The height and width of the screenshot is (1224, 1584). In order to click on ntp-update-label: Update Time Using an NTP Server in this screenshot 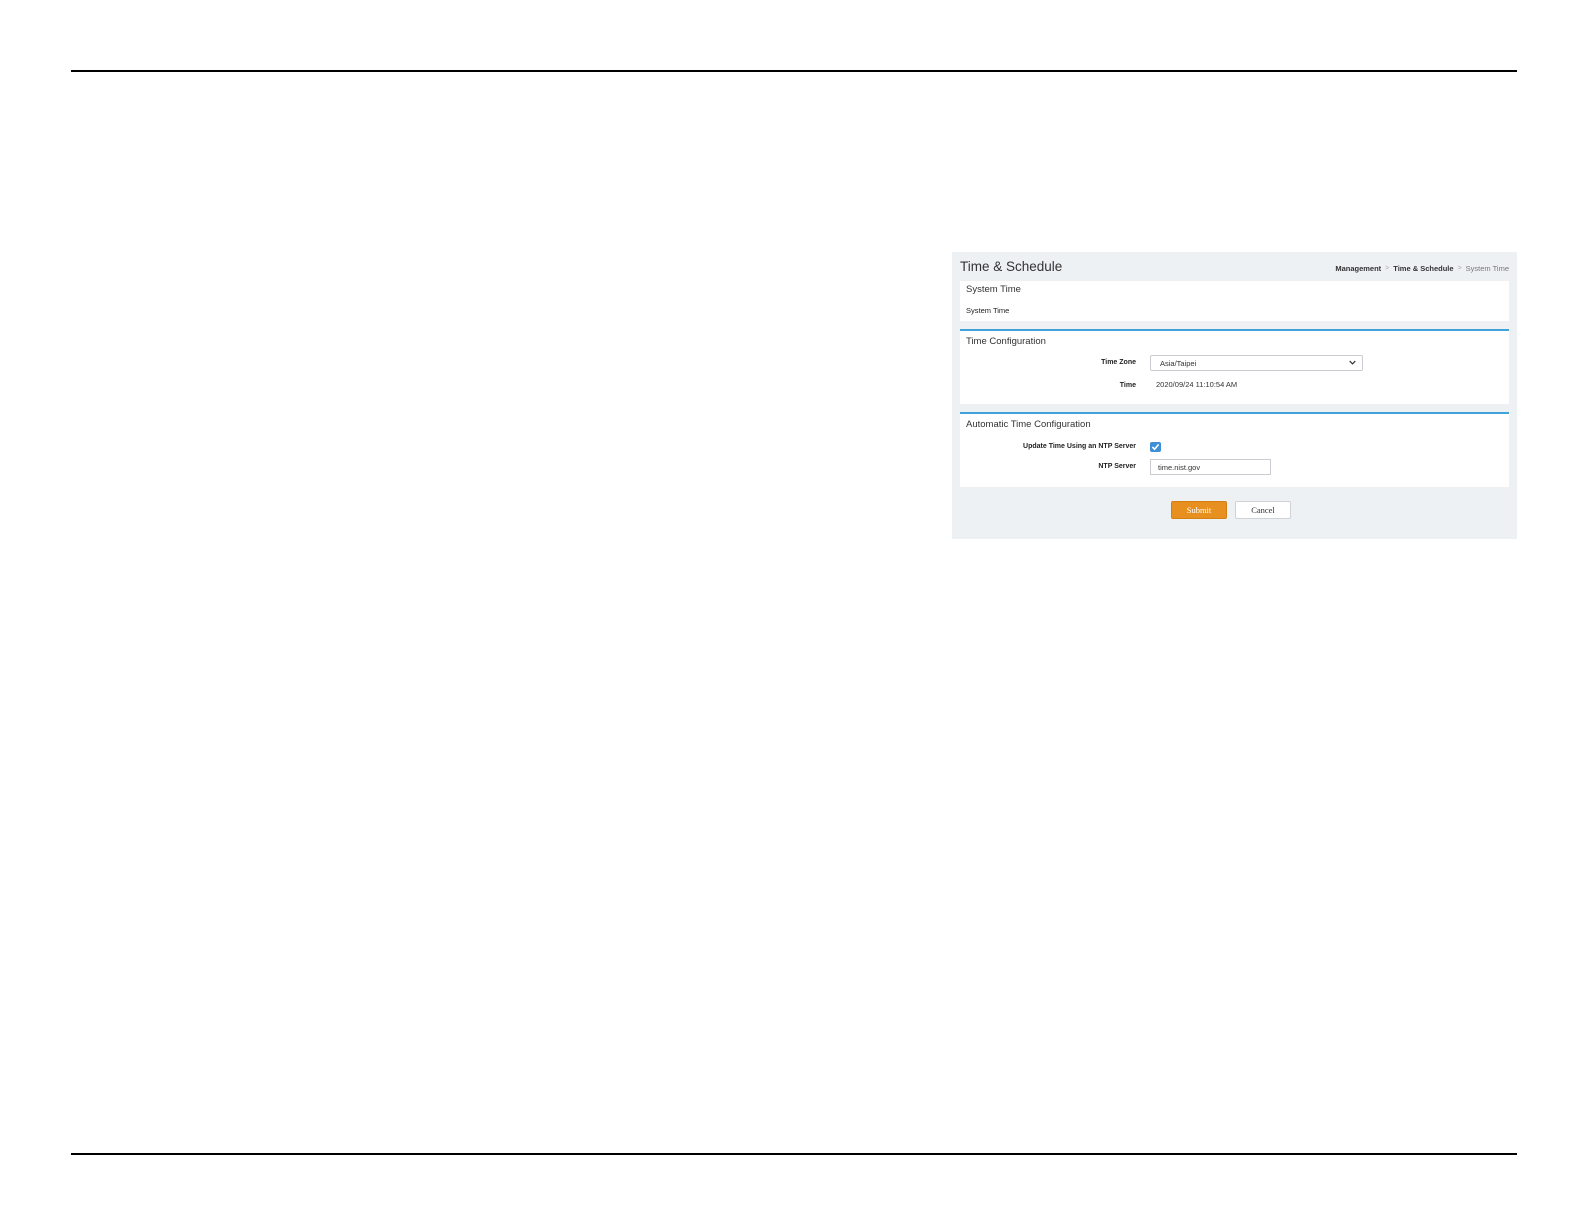, I will do `click(1079, 446)`.